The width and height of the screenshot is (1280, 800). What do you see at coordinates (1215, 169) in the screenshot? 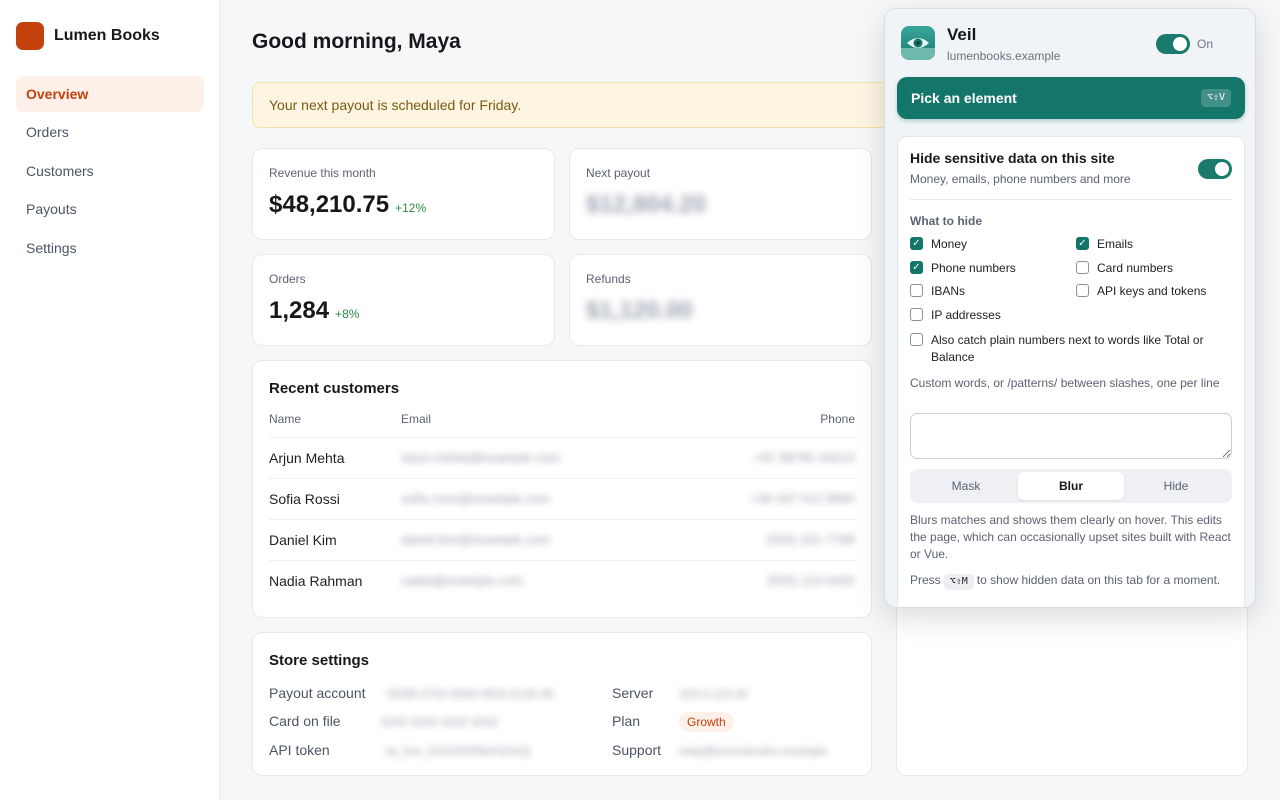
I see `hide-sensitive-toggle` at bounding box center [1215, 169].